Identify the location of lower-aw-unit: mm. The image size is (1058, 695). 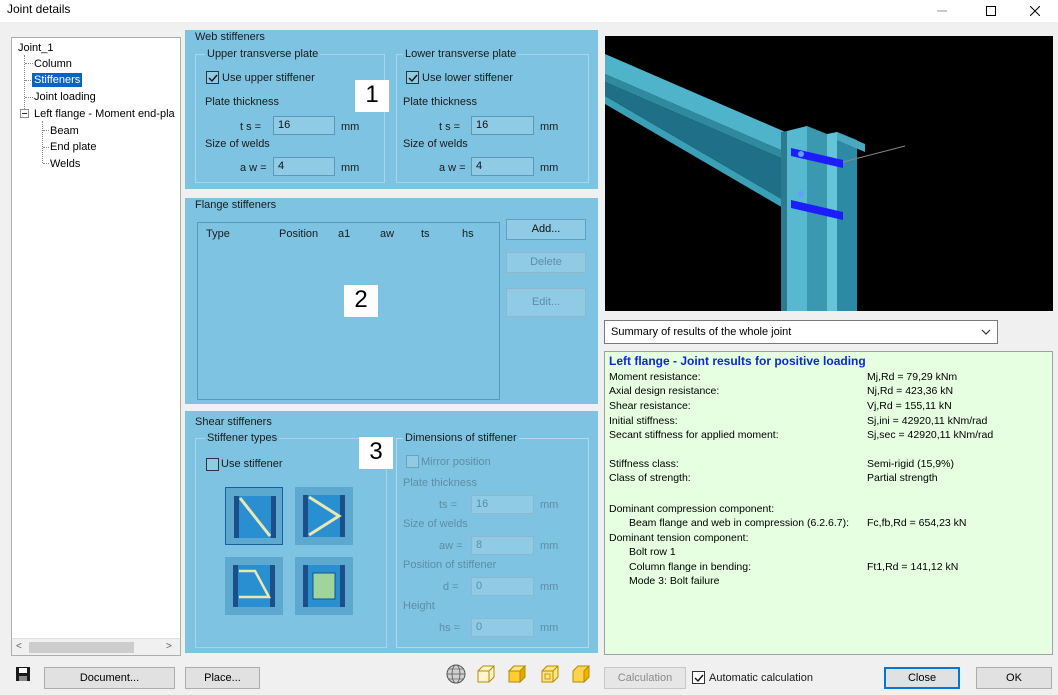
(549, 168).